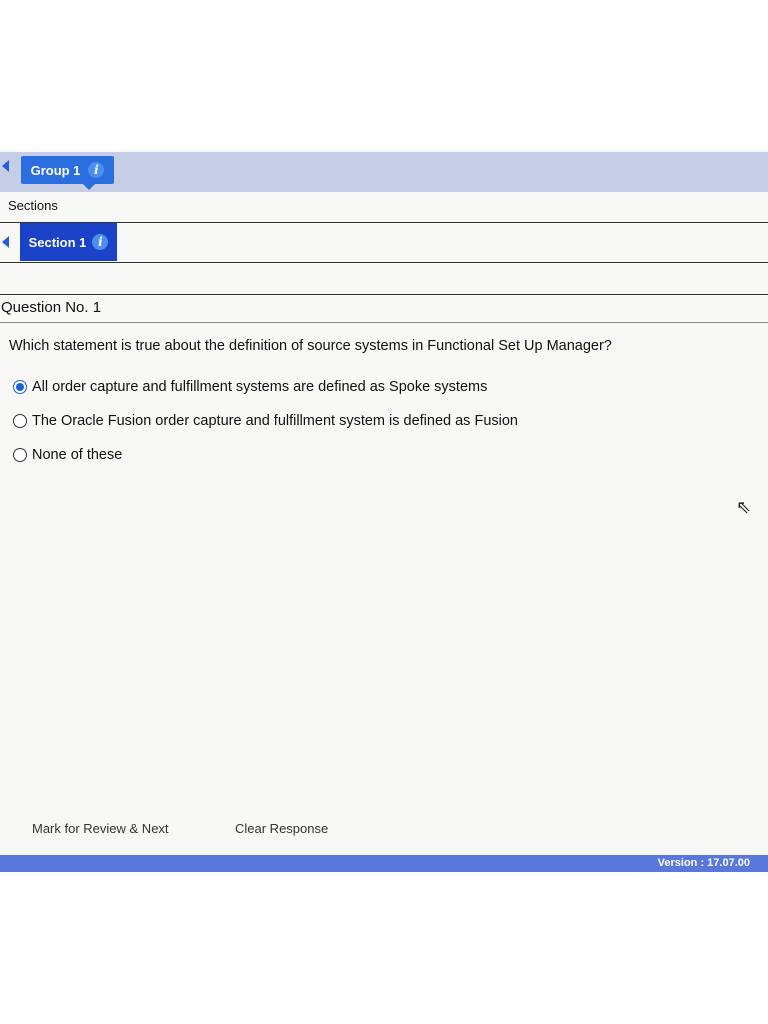  What do you see at coordinates (281, 828) in the screenshot?
I see `clear-response-button: Clear Response` at bounding box center [281, 828].